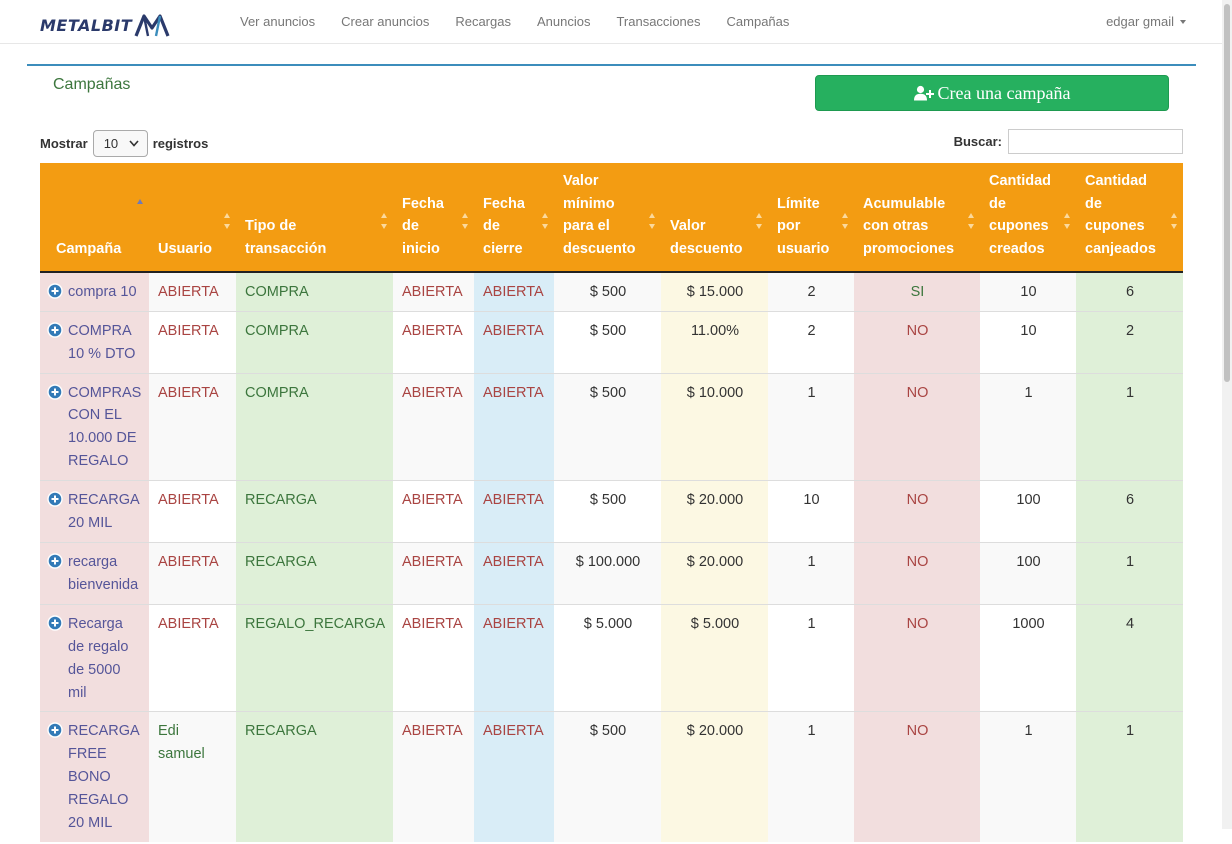  What do you see at coordinates (811, 218) in the screenshot?
I see `col-header-limite-usuario: Límite por usuario` at bounding box center [811, 218].